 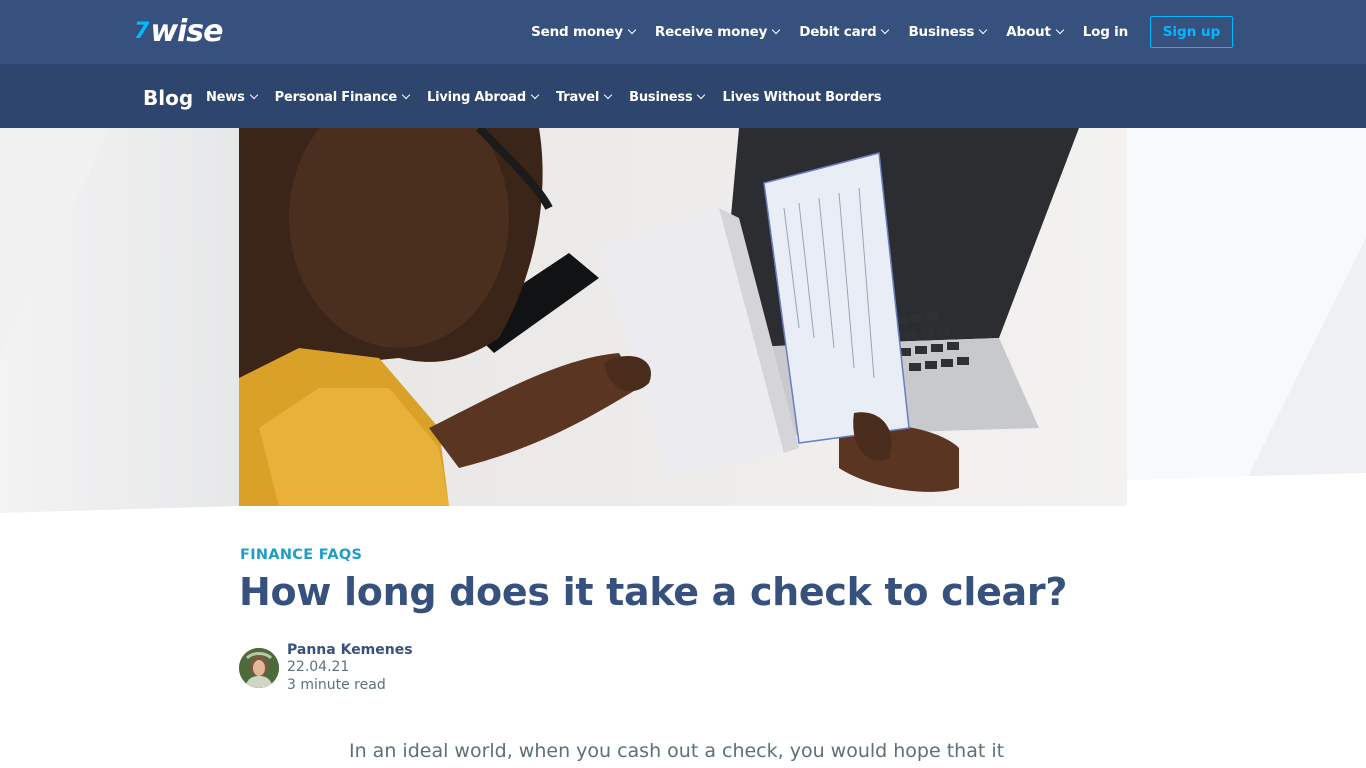 What do you see at coordinates (301, 555) in the screenshot?
I see `article-category: FINANCE FAQS` at bounding box center [301, 555].